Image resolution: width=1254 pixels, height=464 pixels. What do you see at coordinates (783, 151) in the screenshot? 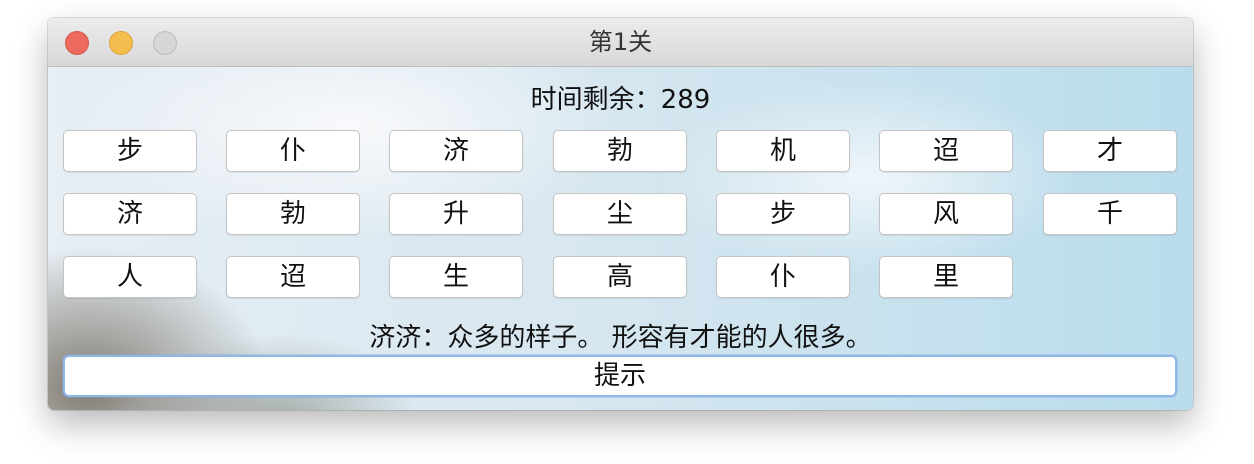
I see `char-tile: 机` at bounding box center [783, 151].